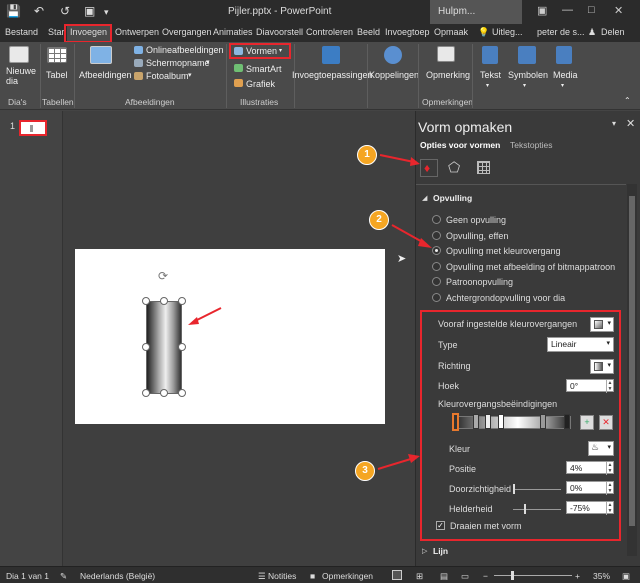 The height and width of the screenshot is (583, 640). Describe the element at coordinates (609, 508) in the screenshot. I see `brightness-spinner: ▲ ▼` at that location.